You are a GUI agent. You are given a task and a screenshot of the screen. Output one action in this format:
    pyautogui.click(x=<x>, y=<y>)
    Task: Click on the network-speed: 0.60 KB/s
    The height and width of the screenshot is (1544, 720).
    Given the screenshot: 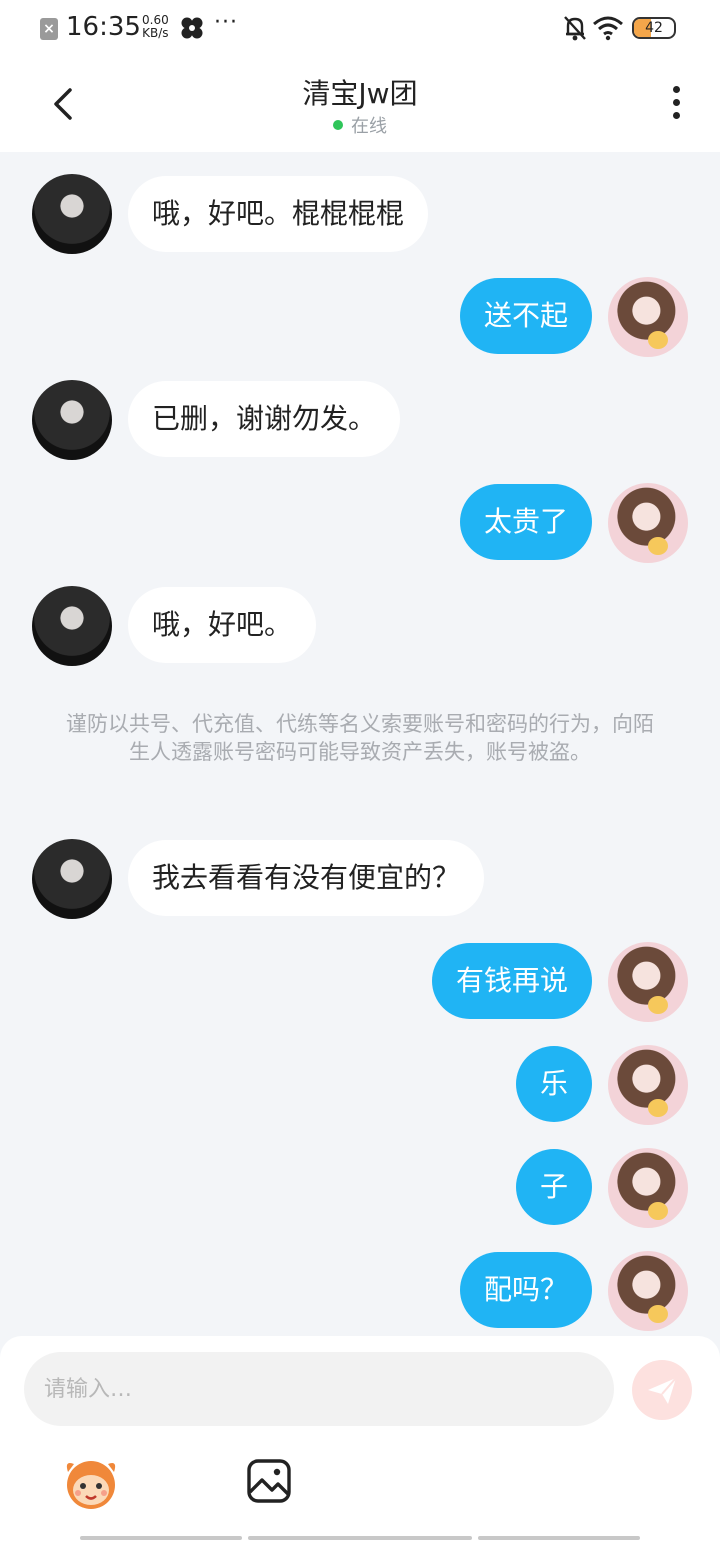 What is the action you would take?
    pyautogui.click(x=155, y=27)
    